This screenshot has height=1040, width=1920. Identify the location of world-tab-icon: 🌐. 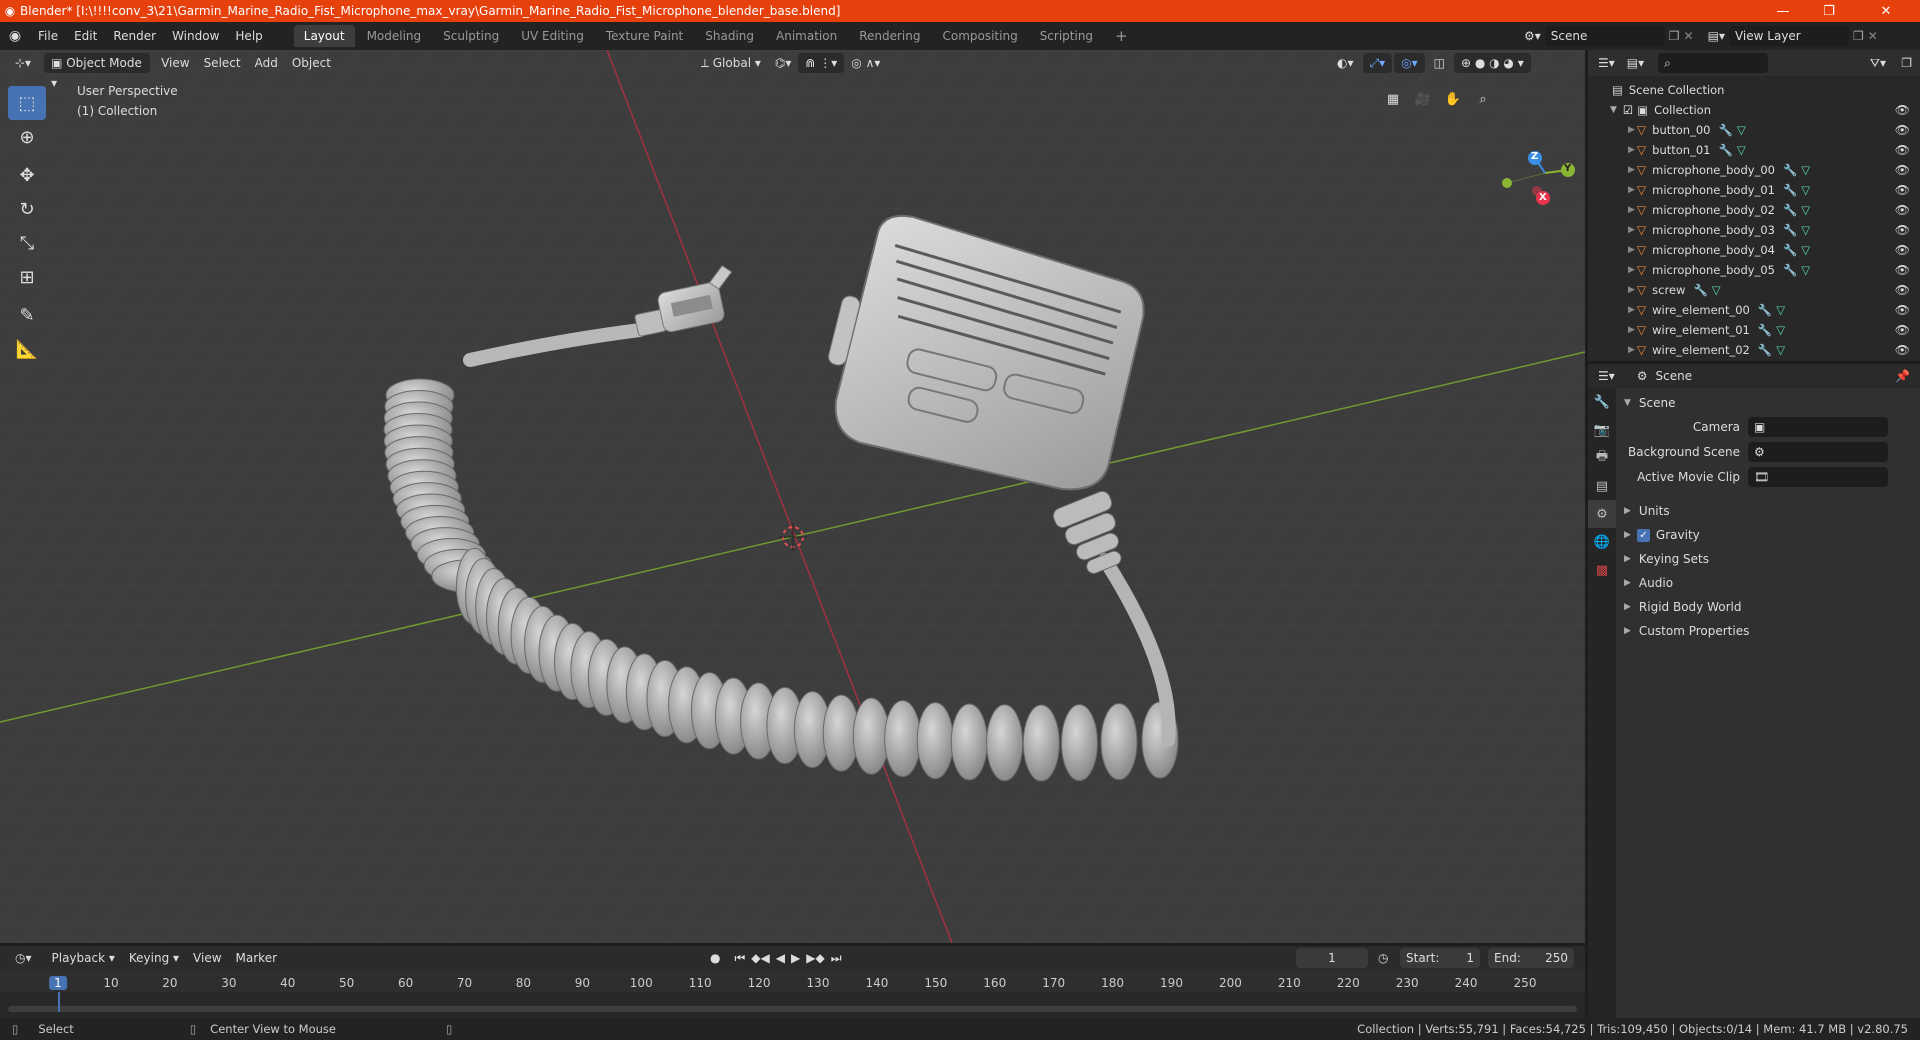
(1602, 542).